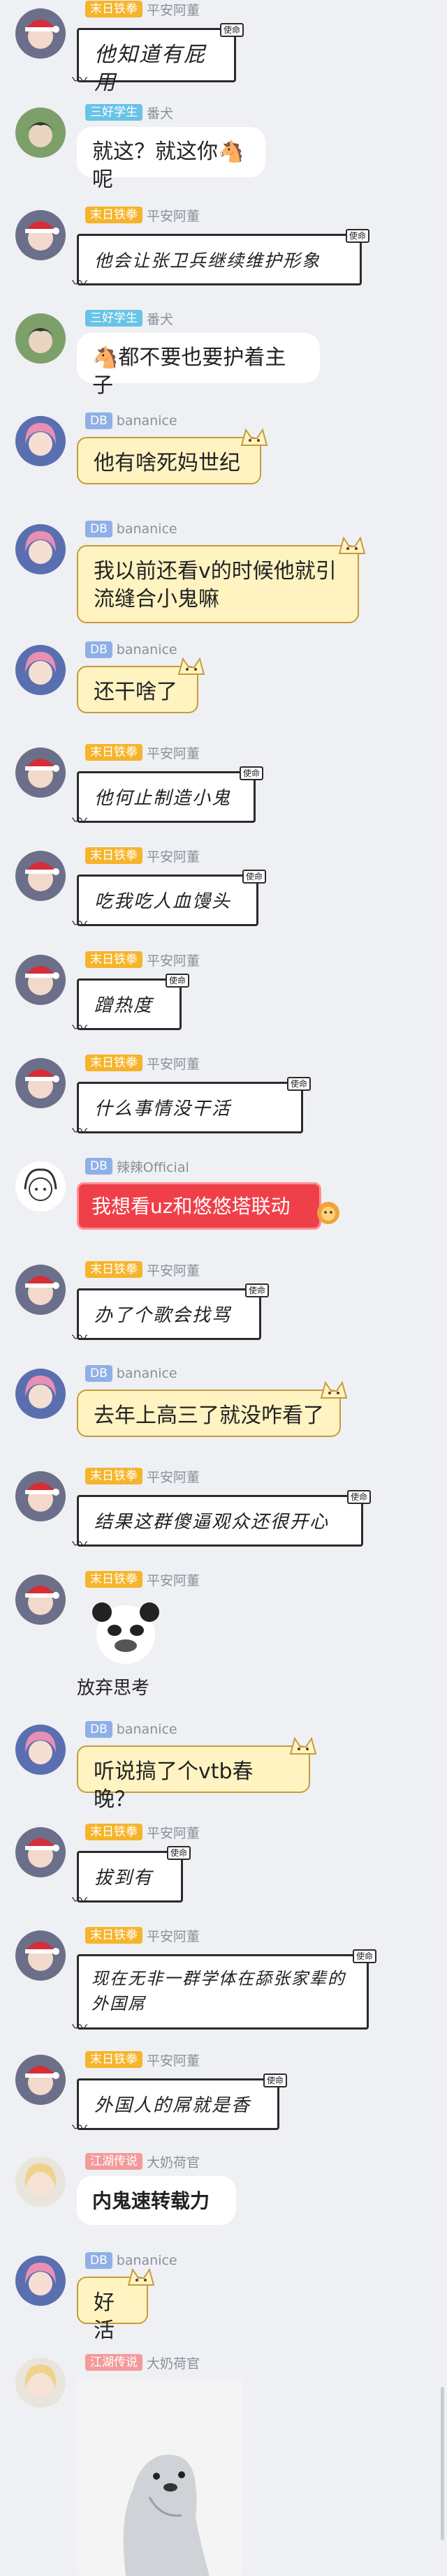  Describe the element at coordinates (189, 371) in the screenshot. I see `message-text: 🐴都不要也要护着主子` at that location.